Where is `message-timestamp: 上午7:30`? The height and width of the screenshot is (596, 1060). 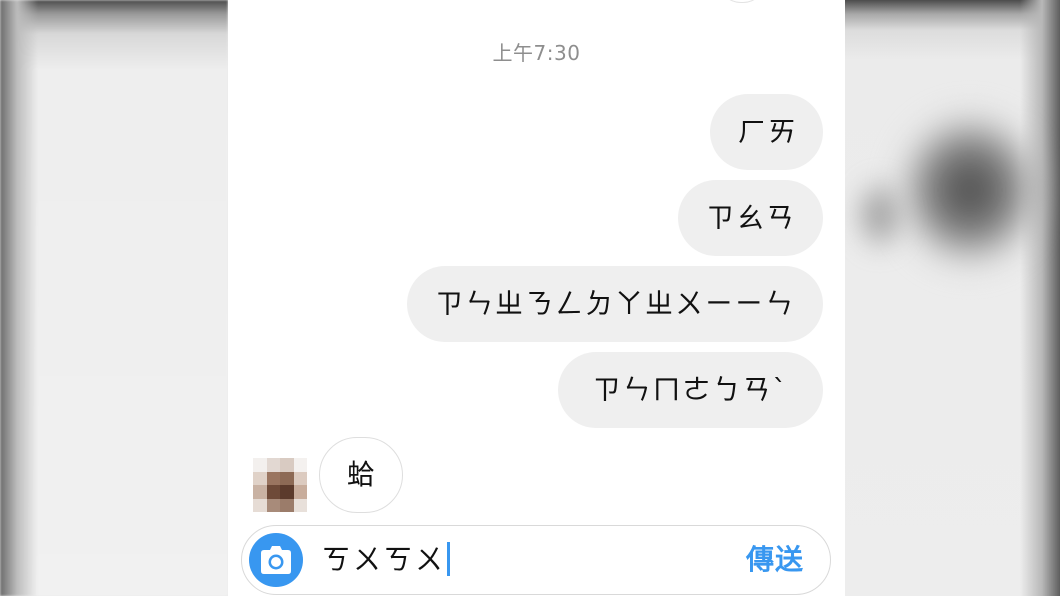
message-timestamp: 上午7:30 is located at coordinates (536, 53).